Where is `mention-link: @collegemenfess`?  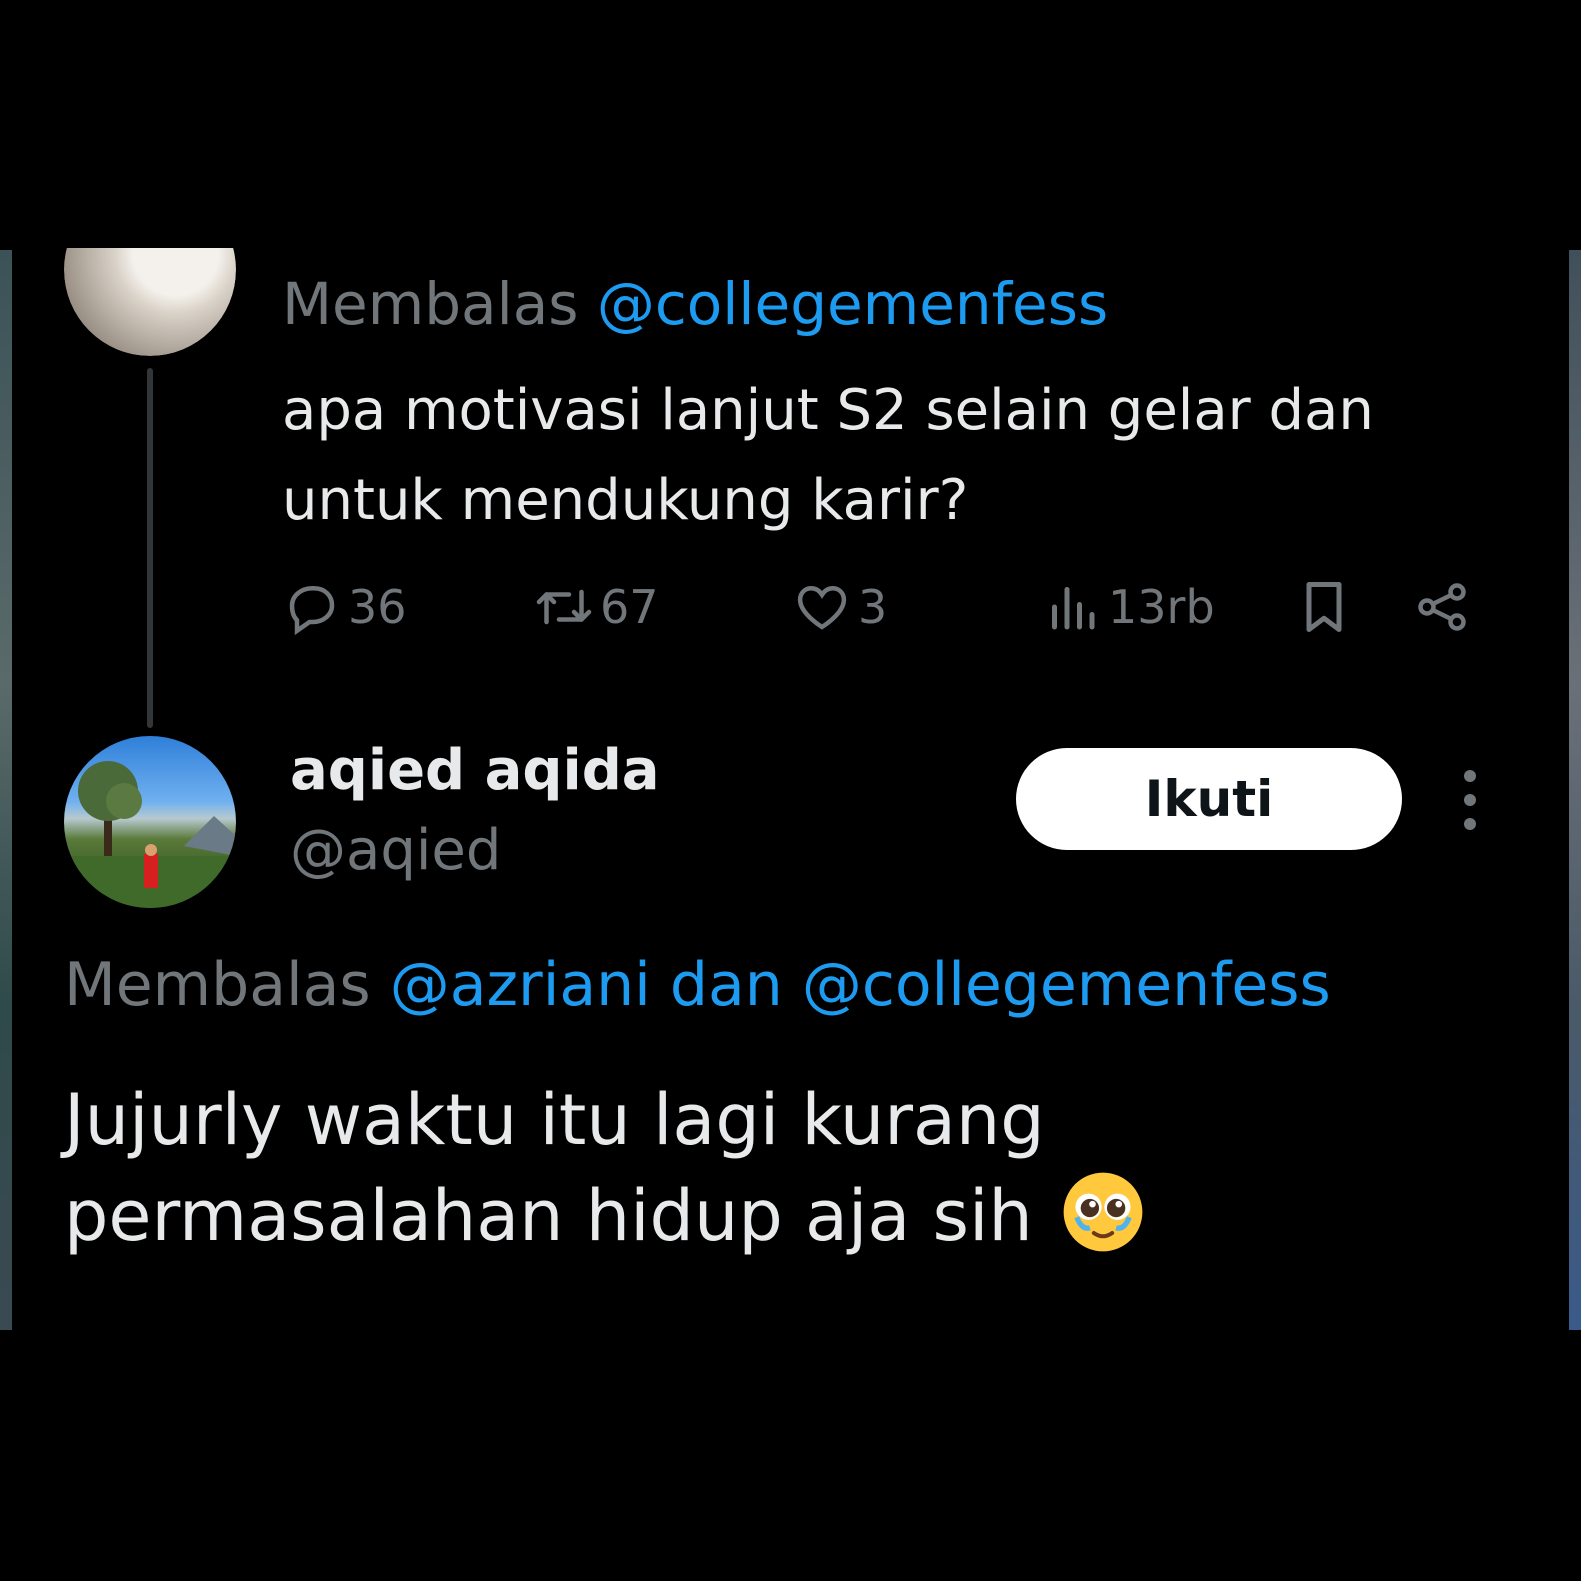 mention-link: @collegemenfess is located at coordinates (852, 304).